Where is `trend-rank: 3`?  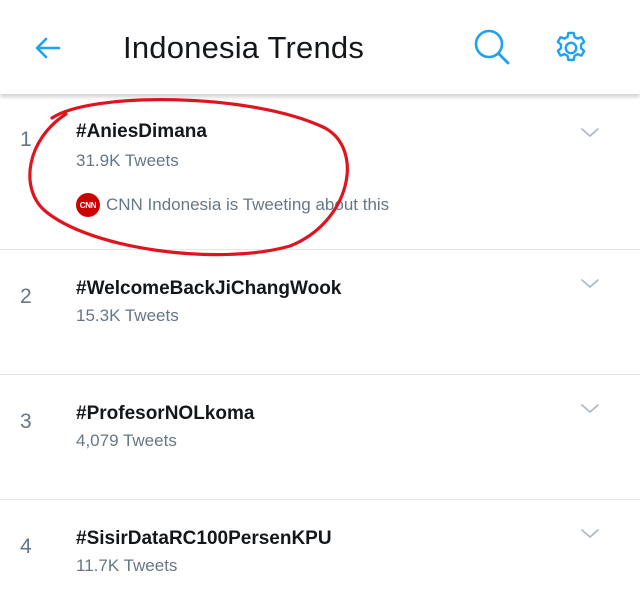 trend-rank: 3 is located at coordinates (26, 421).